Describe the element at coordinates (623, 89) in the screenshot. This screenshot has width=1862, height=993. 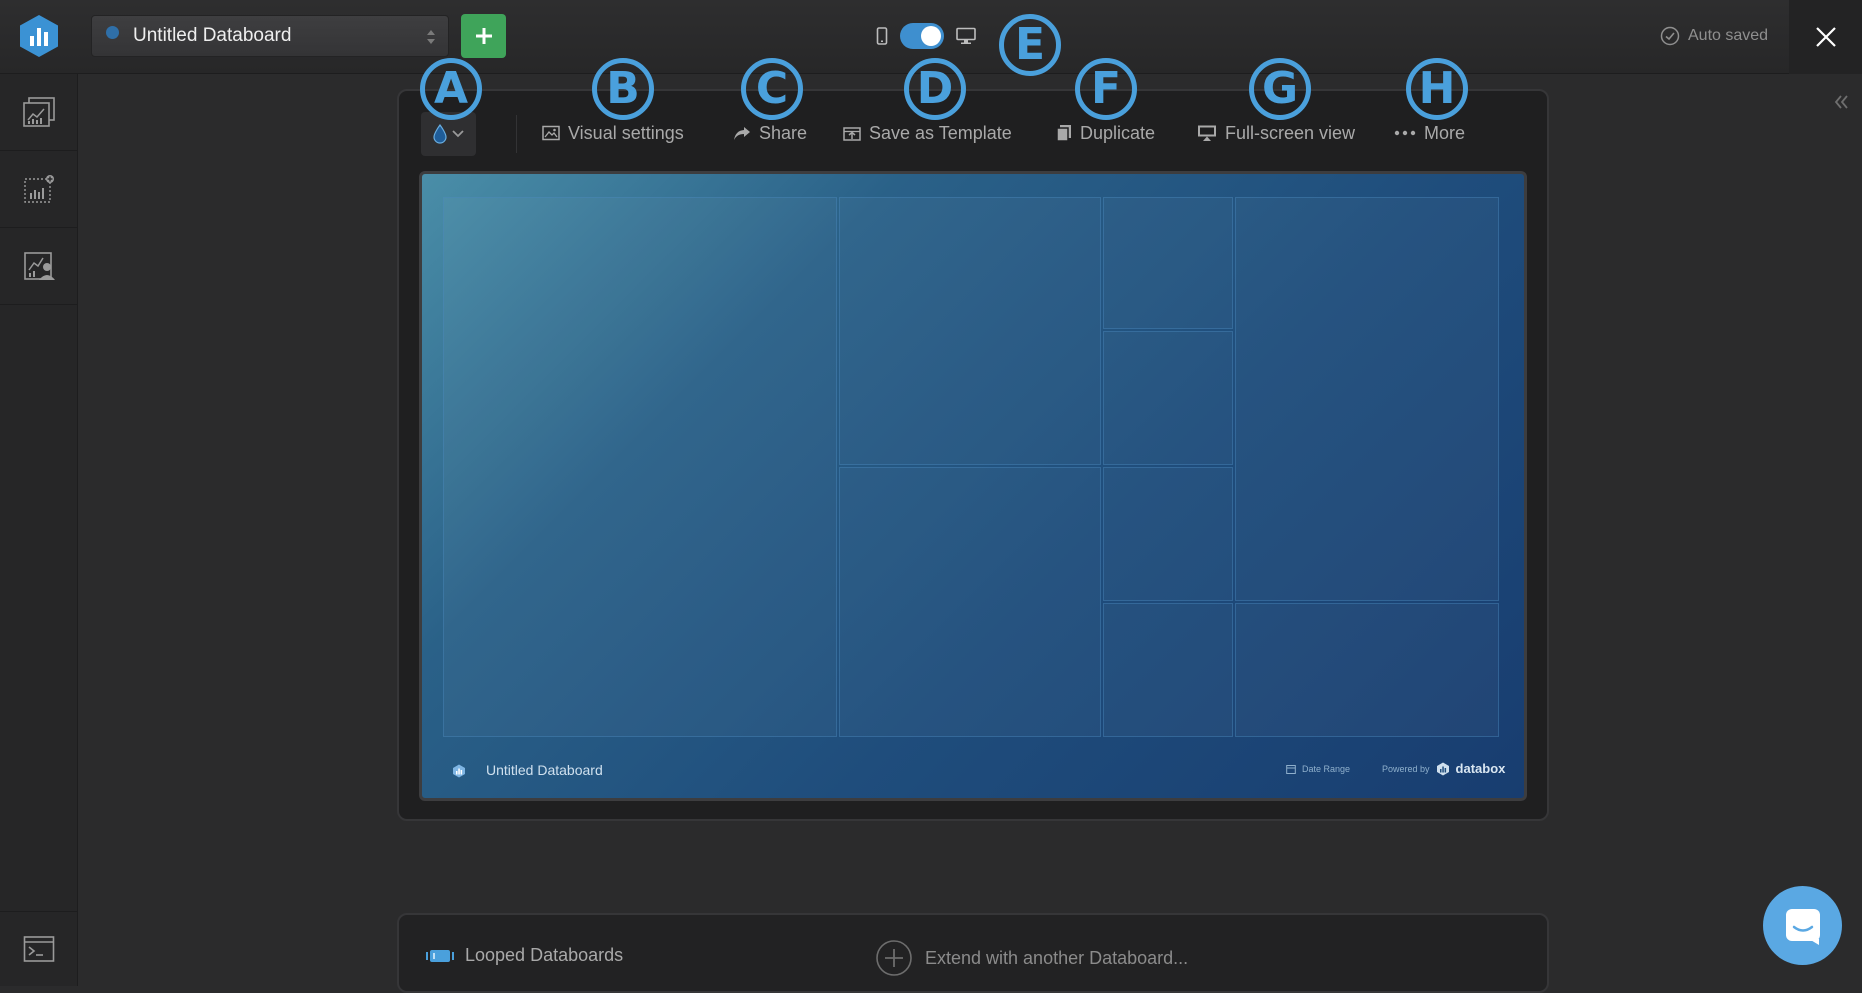
I see `callout-b: B` at that location.